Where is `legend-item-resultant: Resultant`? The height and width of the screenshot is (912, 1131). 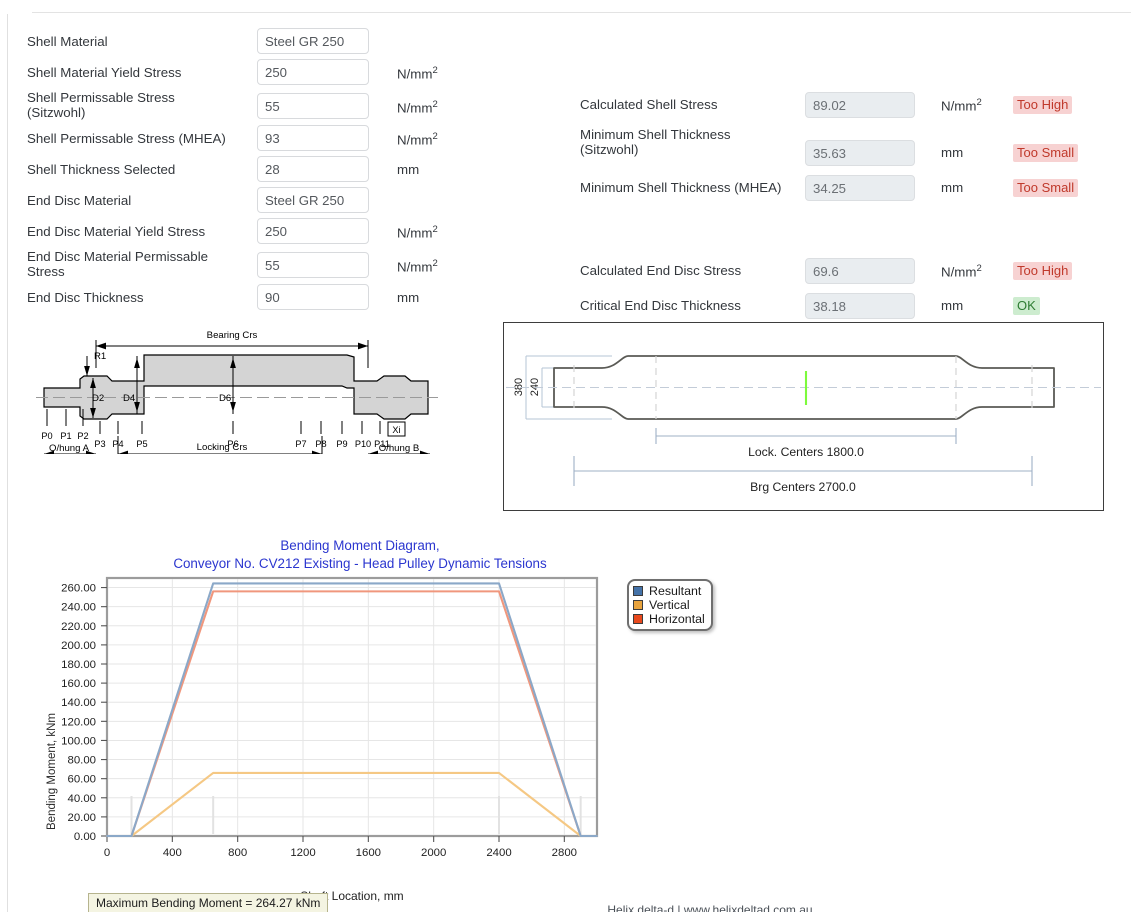
legend-item-resultant: Resultant is located at coordinates (669, 591).